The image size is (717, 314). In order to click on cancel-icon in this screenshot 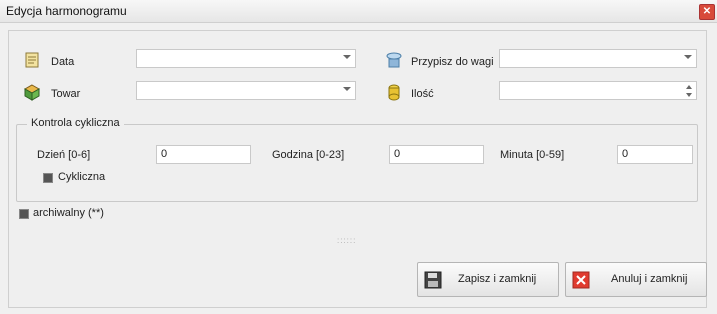, I will do `click(581, 280)`.